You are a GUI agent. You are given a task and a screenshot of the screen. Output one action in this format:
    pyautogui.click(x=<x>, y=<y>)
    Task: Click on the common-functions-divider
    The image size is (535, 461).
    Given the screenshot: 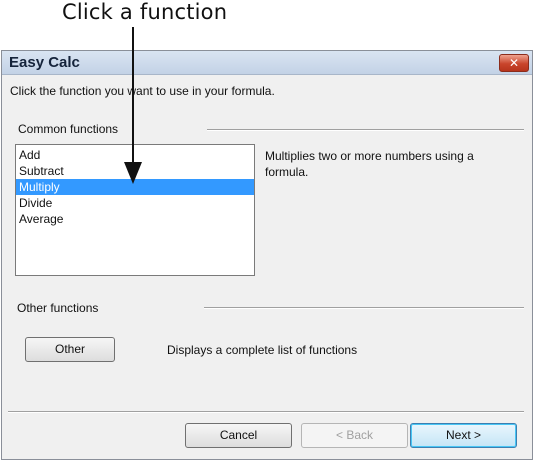 What is the action you would take?
    pyautogui.click(x=365, y=130)
    